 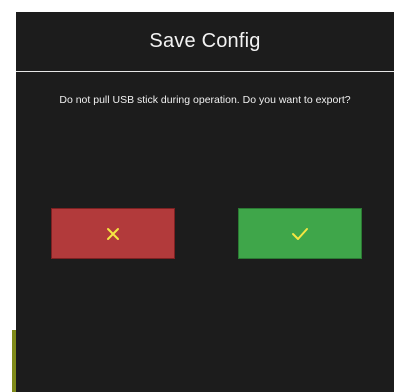 I want to click on confirm-button, so click(x=300, y=233).